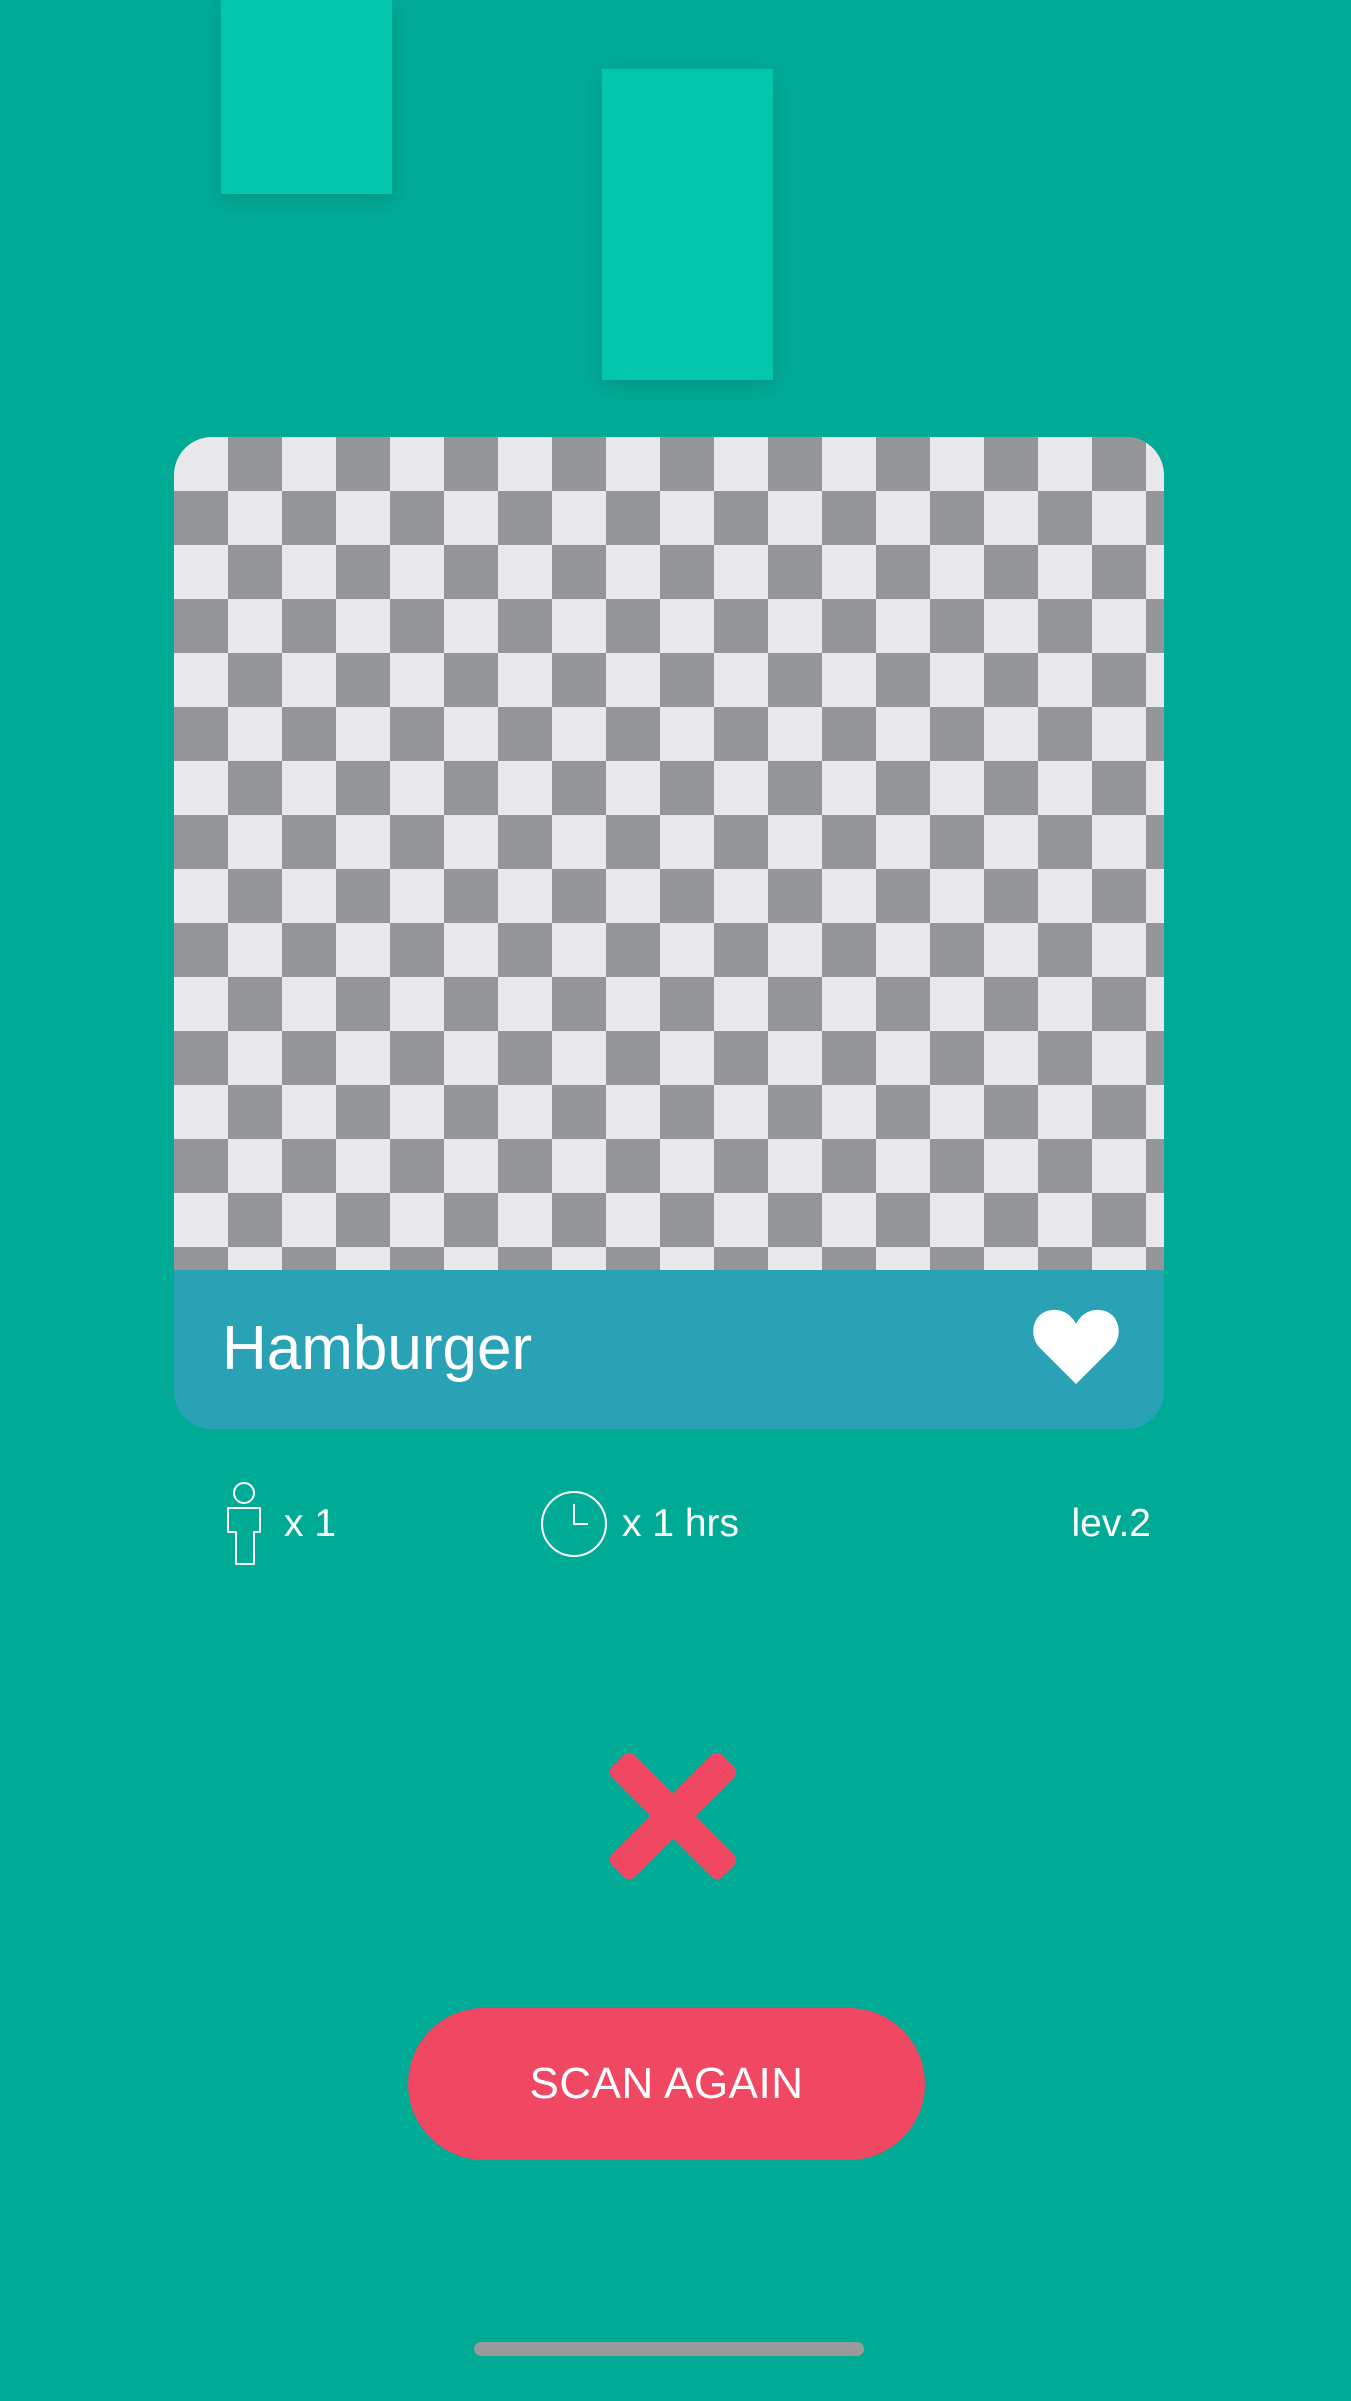 The width and height of the screenshot is (1351, 2401). I want to click on duration-stat: x 1 hrs, so click(639, 1524).